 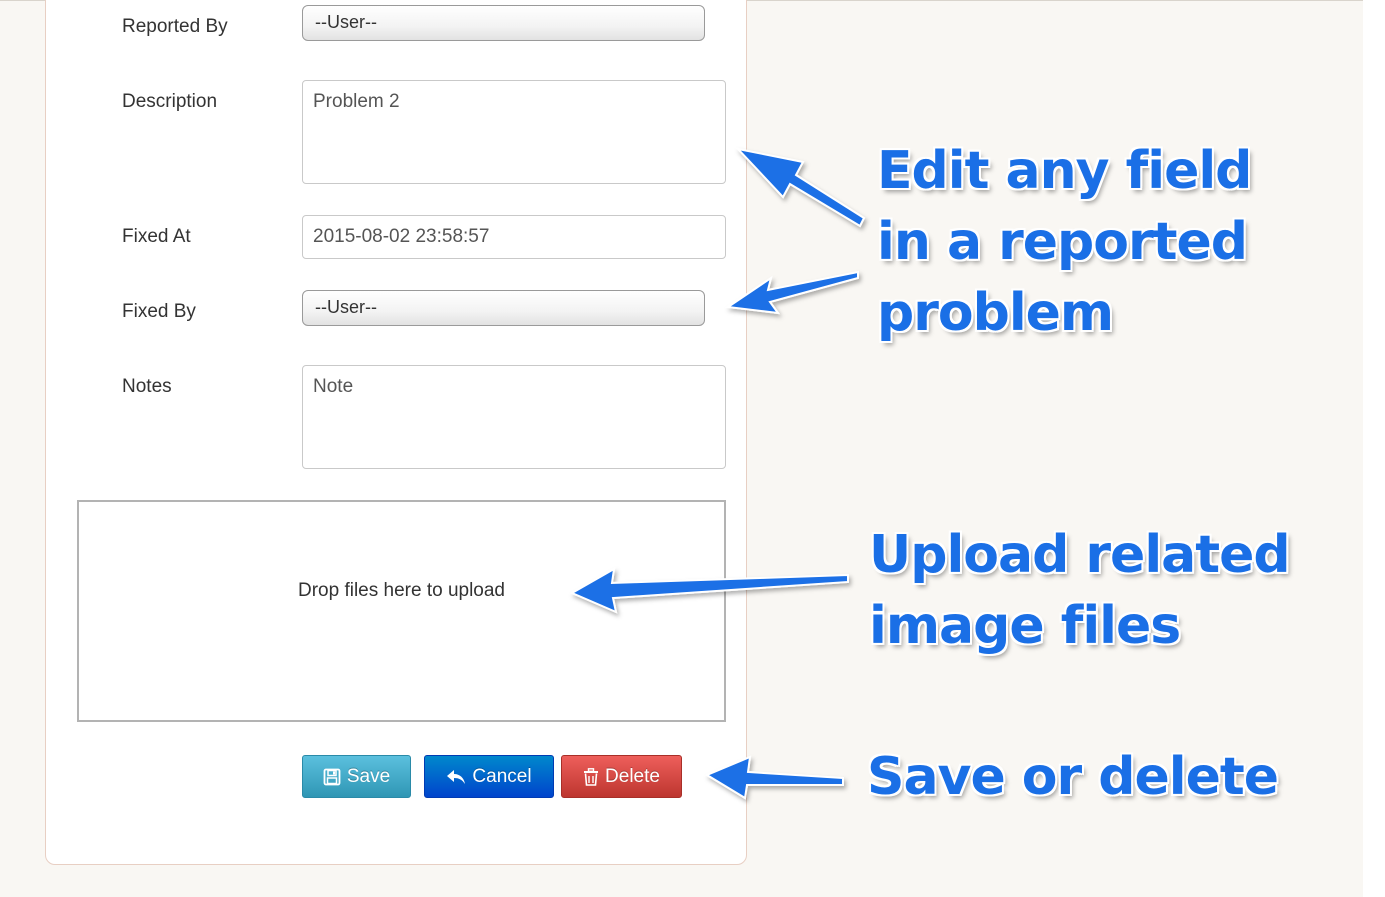 I want to click on callout-edit-line-2: in a reported, so click(x=1062, y=242).